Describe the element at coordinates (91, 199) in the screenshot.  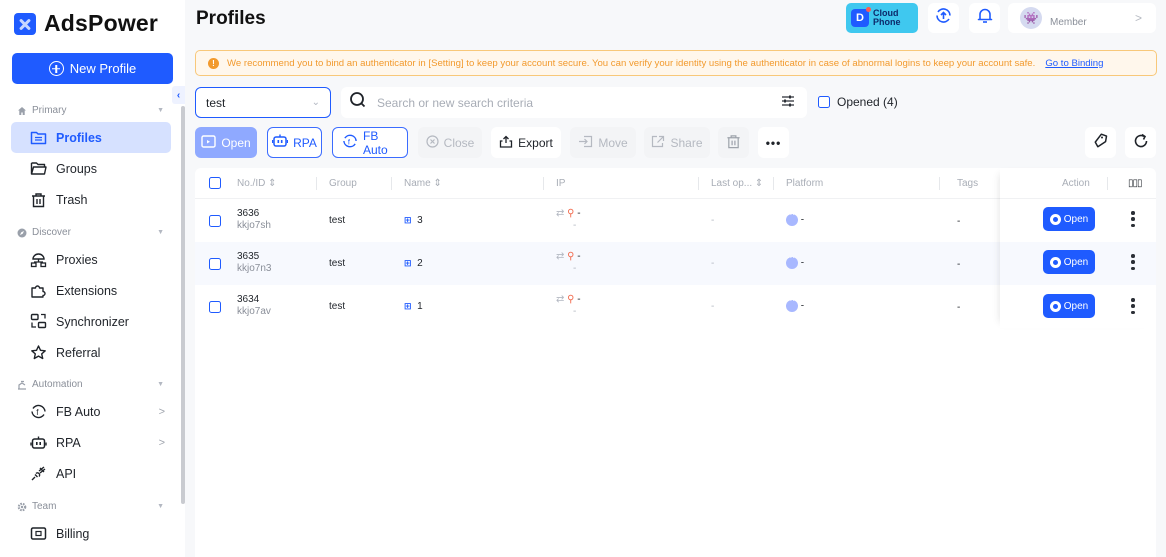
I see `sidebar-item-trash: Trash` at that location.